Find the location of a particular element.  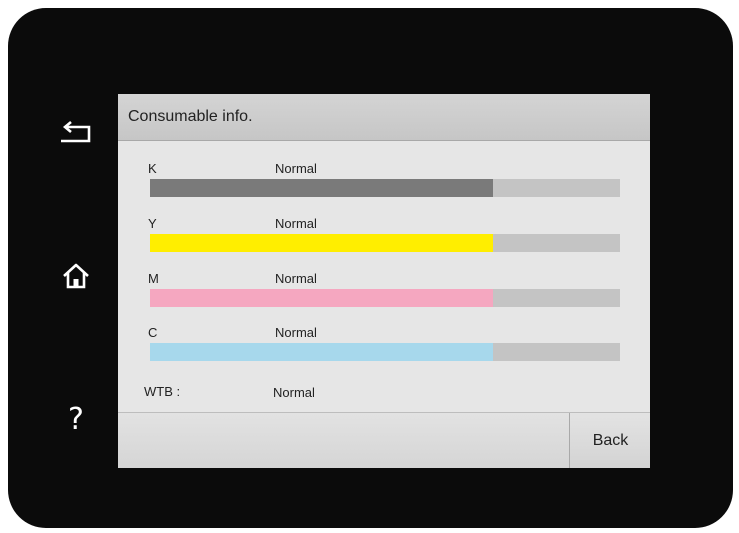

back-arrow-icon is located at coordinates (76, 132).